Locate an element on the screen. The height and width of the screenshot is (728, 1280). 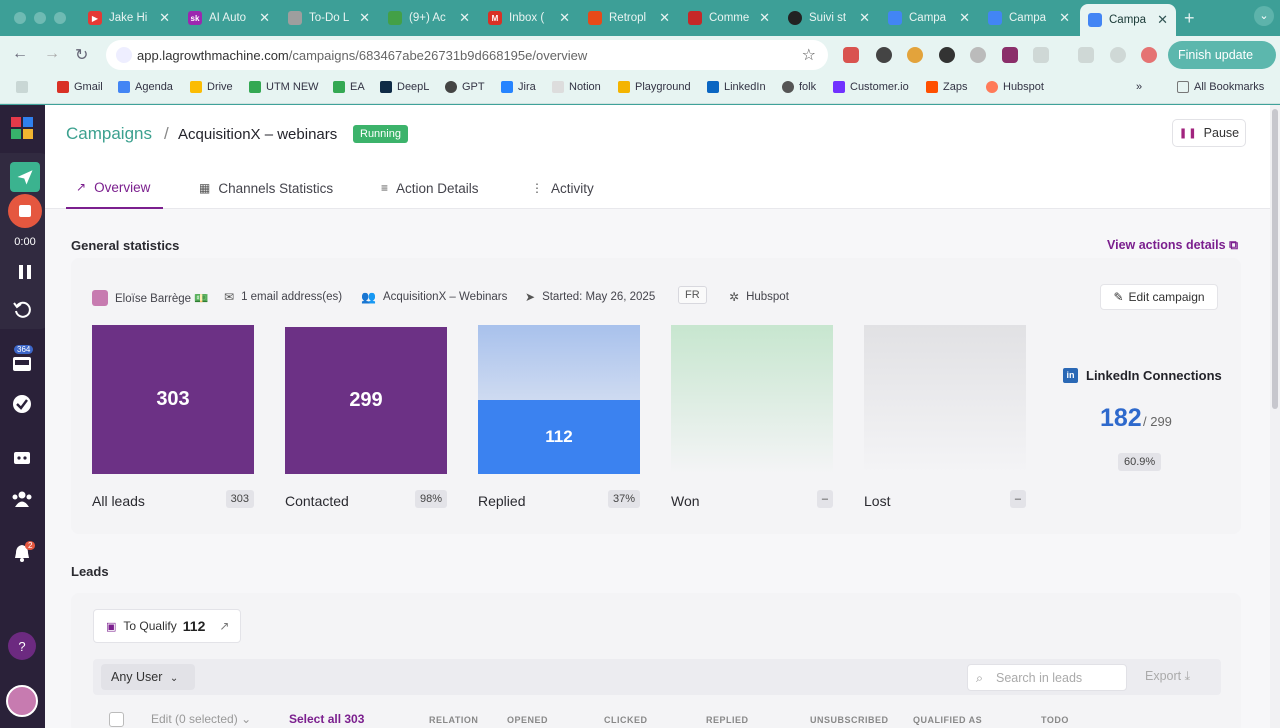
window-zoom-dot is located at coordinates (60, 18).